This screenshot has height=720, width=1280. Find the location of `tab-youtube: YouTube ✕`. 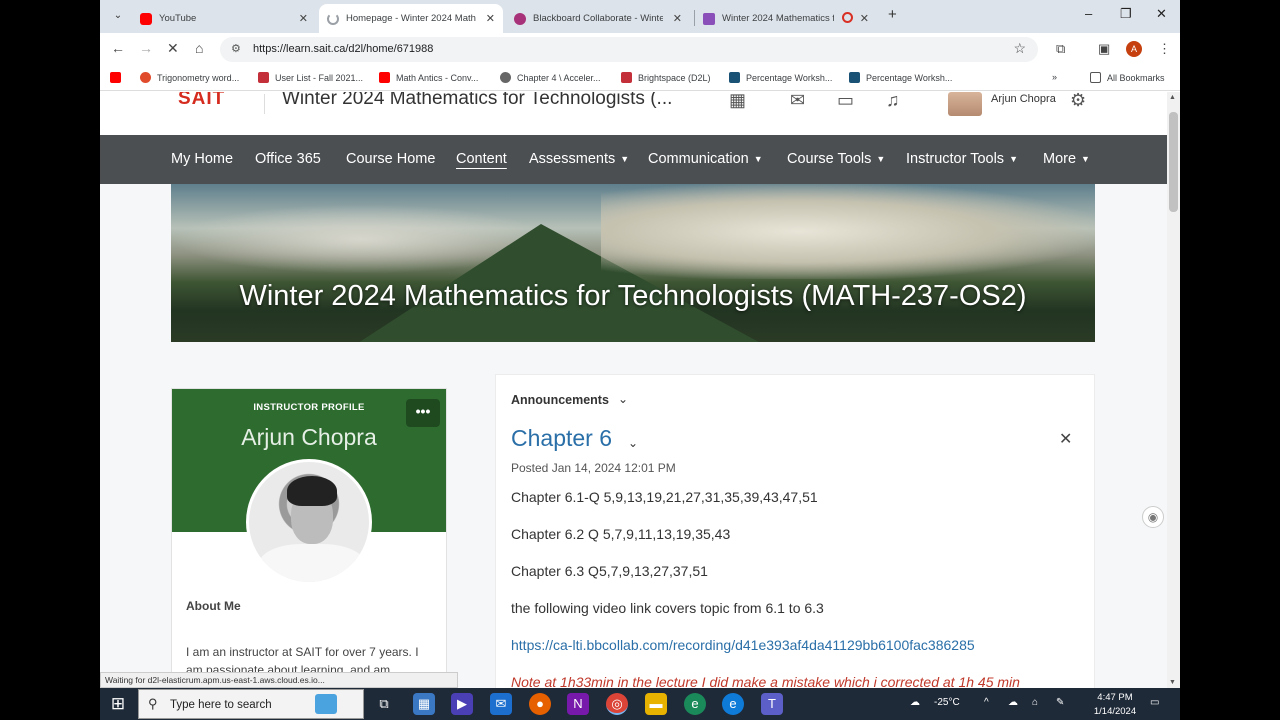

tab-youtube: YouTube ✕ is located at coordinates (224, 18).